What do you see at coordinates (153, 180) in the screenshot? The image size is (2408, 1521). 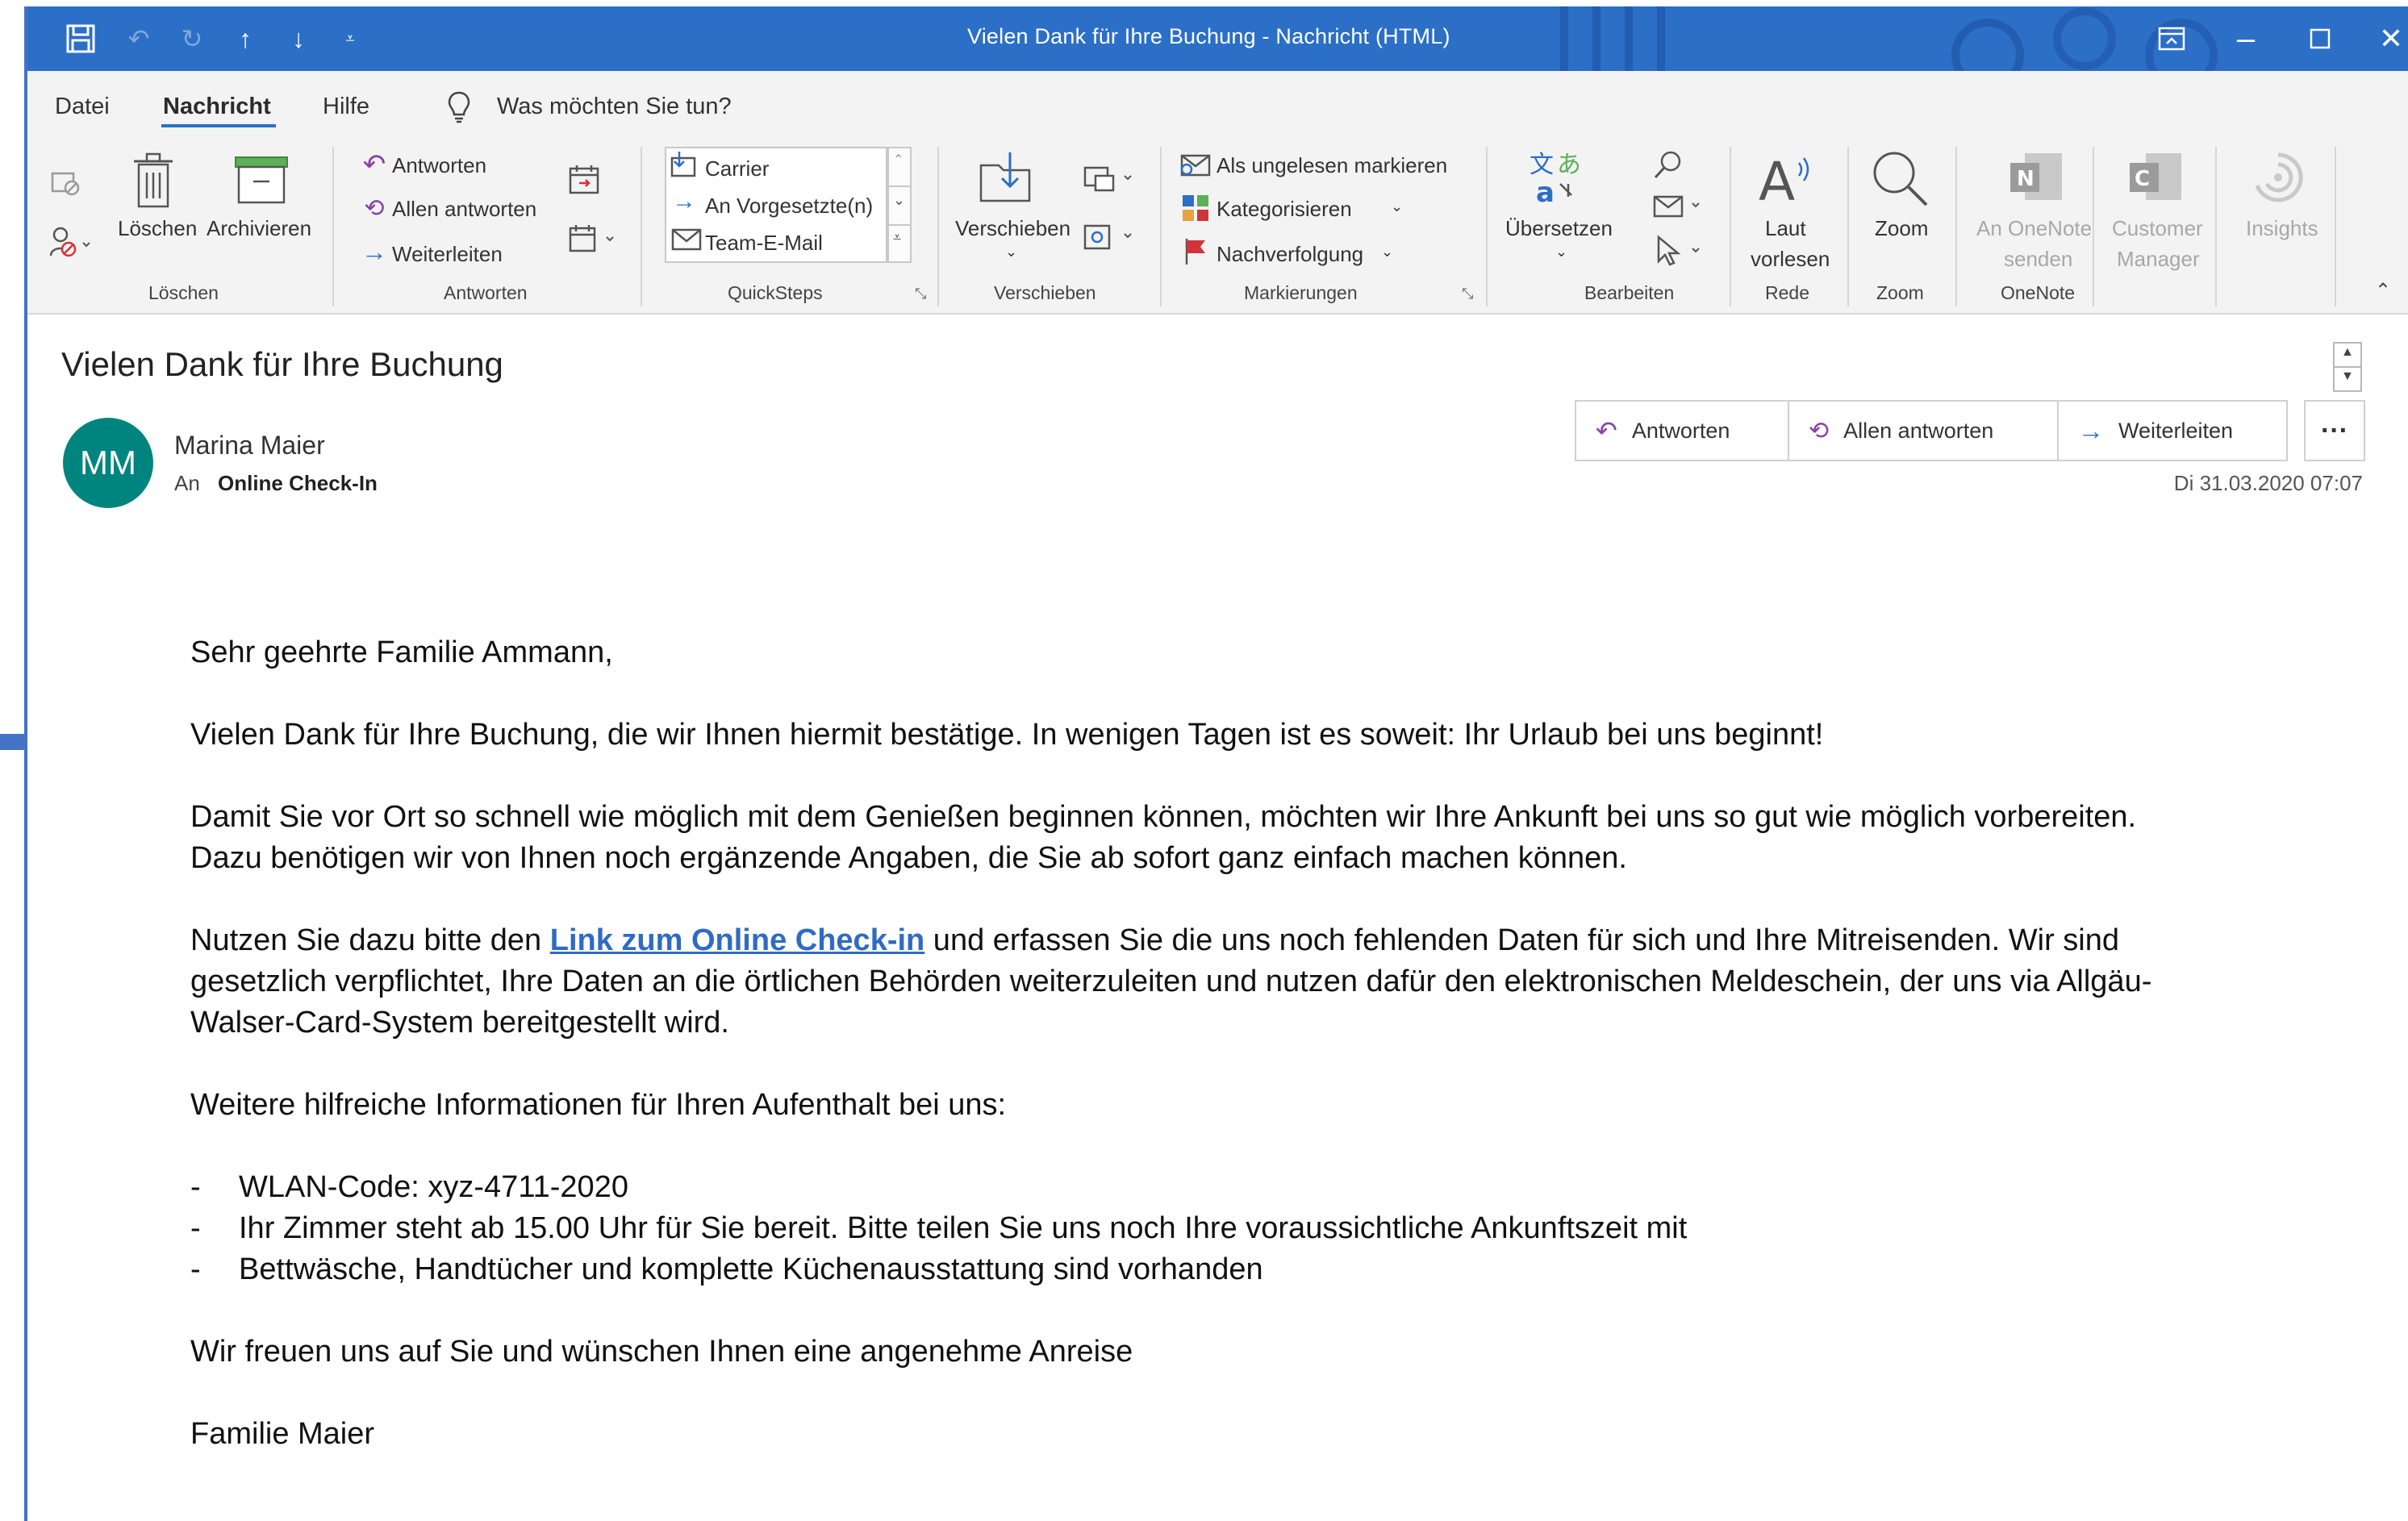 I see `delete-icon` at bounding box center [153, 180].